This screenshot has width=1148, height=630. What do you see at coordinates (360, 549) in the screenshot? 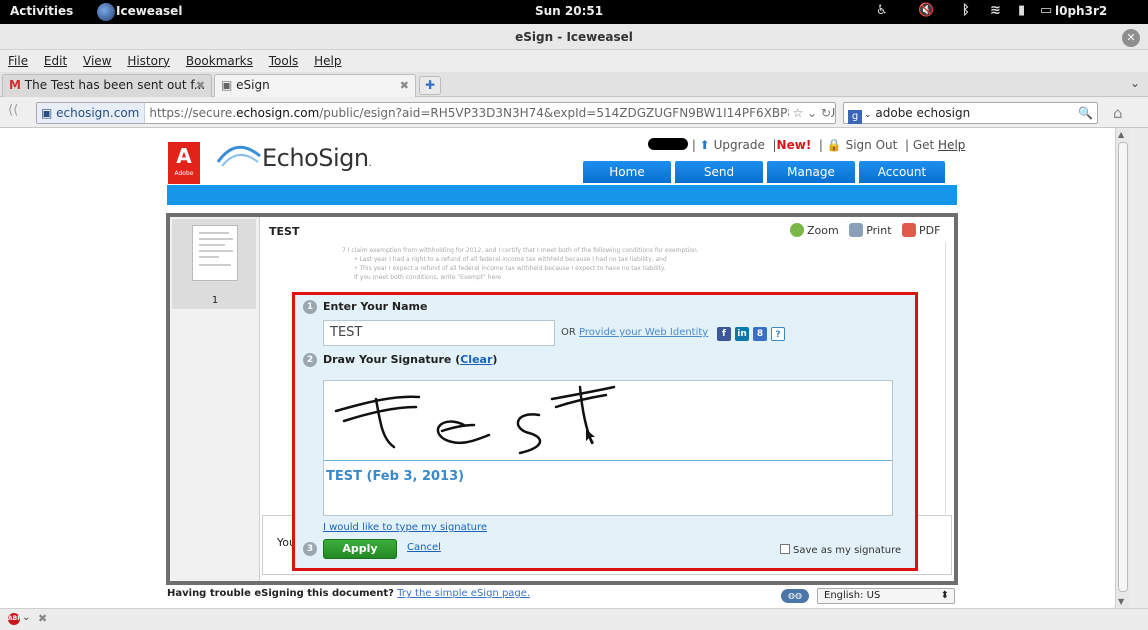
I see `apply-button: Apply` at bounding box center [360, 549].